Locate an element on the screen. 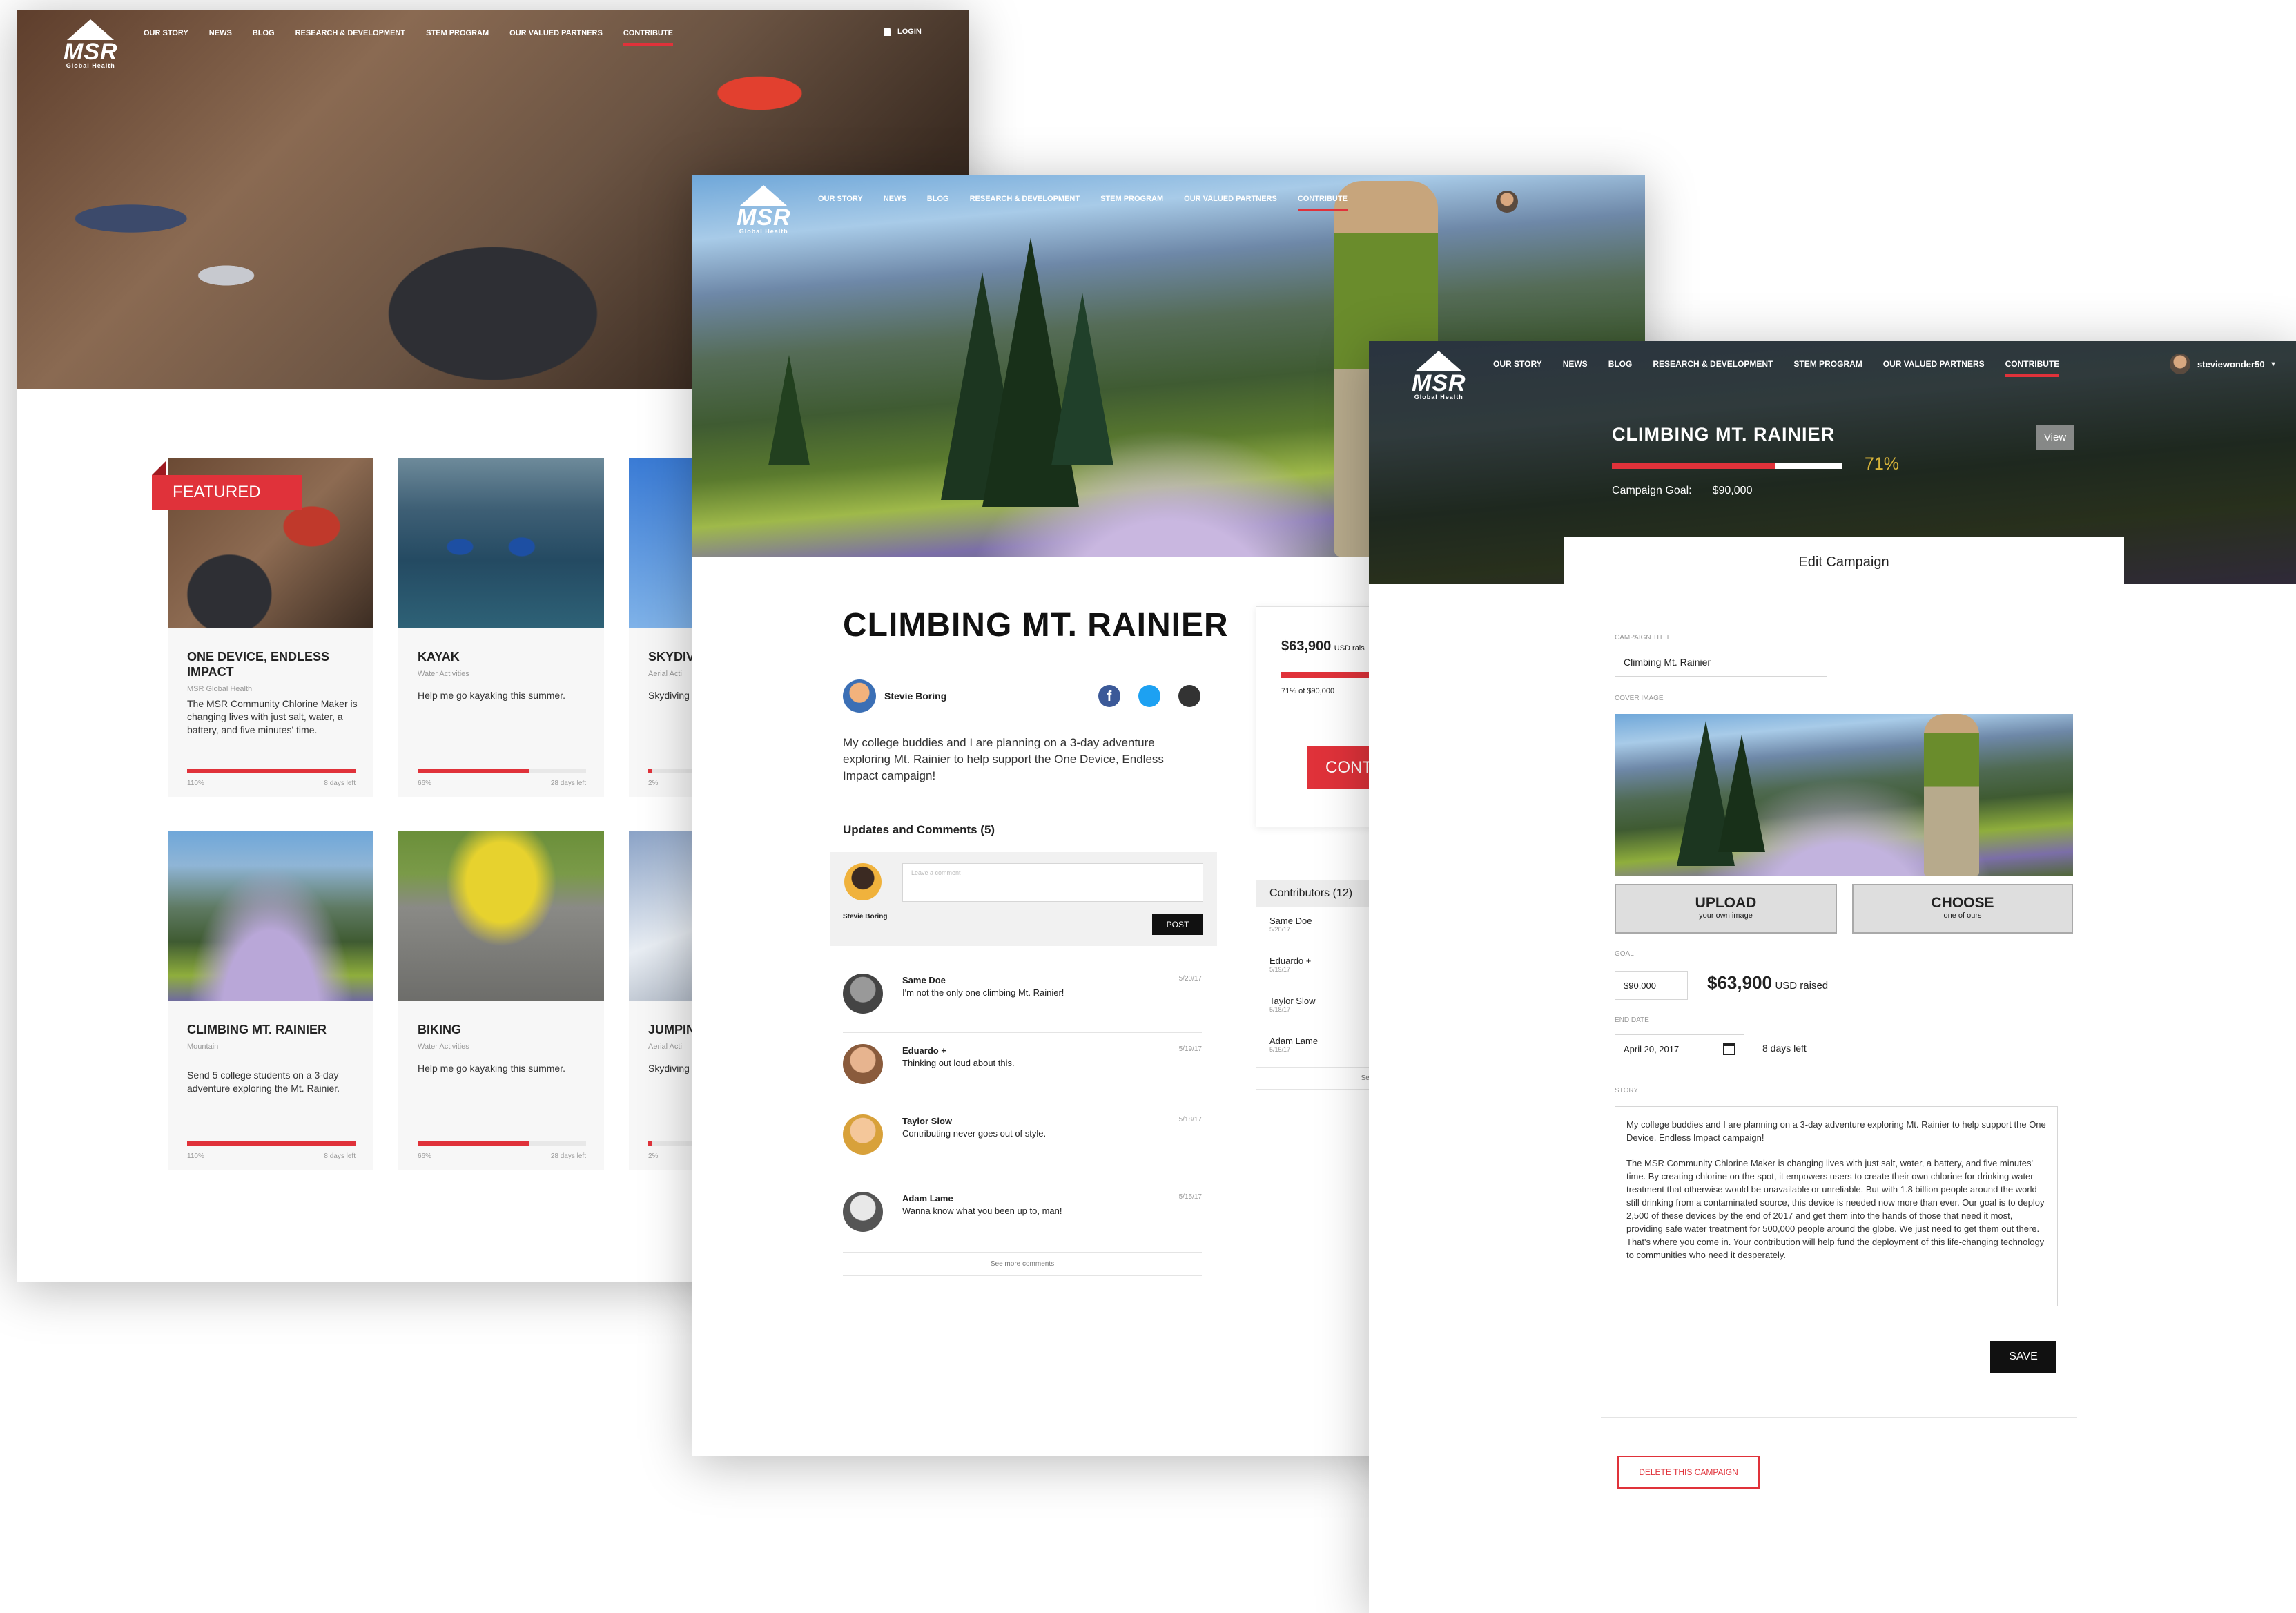 Image resolution: width=2296 pixels, height=1613 pixels. twitter-icon is located at coordinates (1149, 696).